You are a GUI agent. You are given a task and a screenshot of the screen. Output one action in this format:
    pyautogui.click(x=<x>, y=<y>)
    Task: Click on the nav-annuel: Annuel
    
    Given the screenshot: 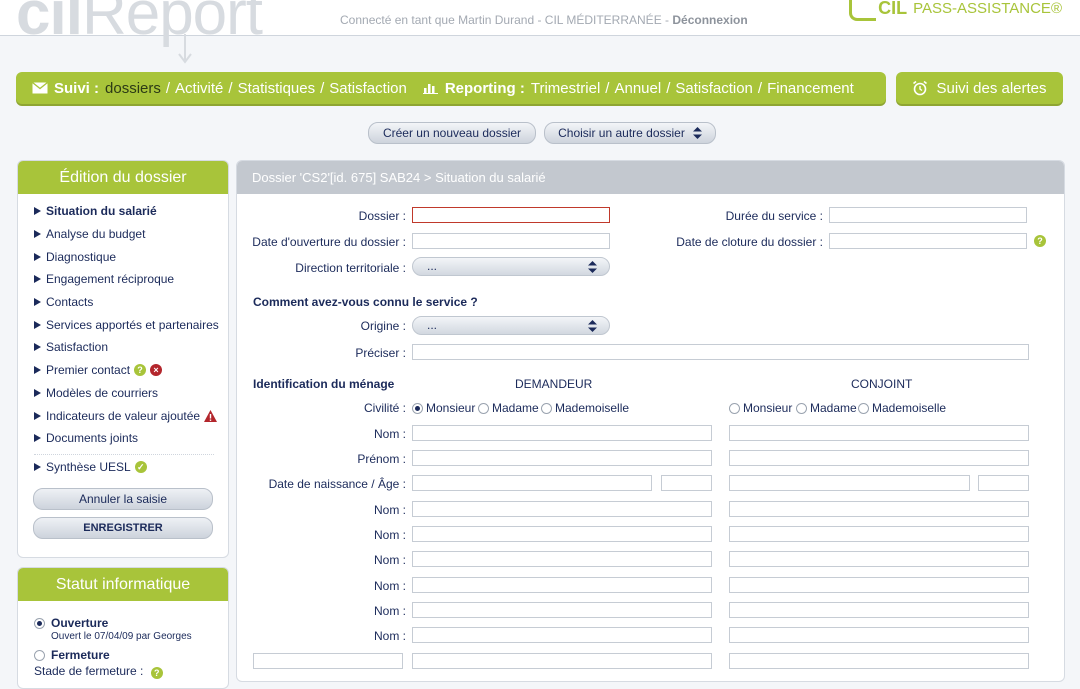 What is the action you would take?
    pyautogui.click(x=637, y=88)
    